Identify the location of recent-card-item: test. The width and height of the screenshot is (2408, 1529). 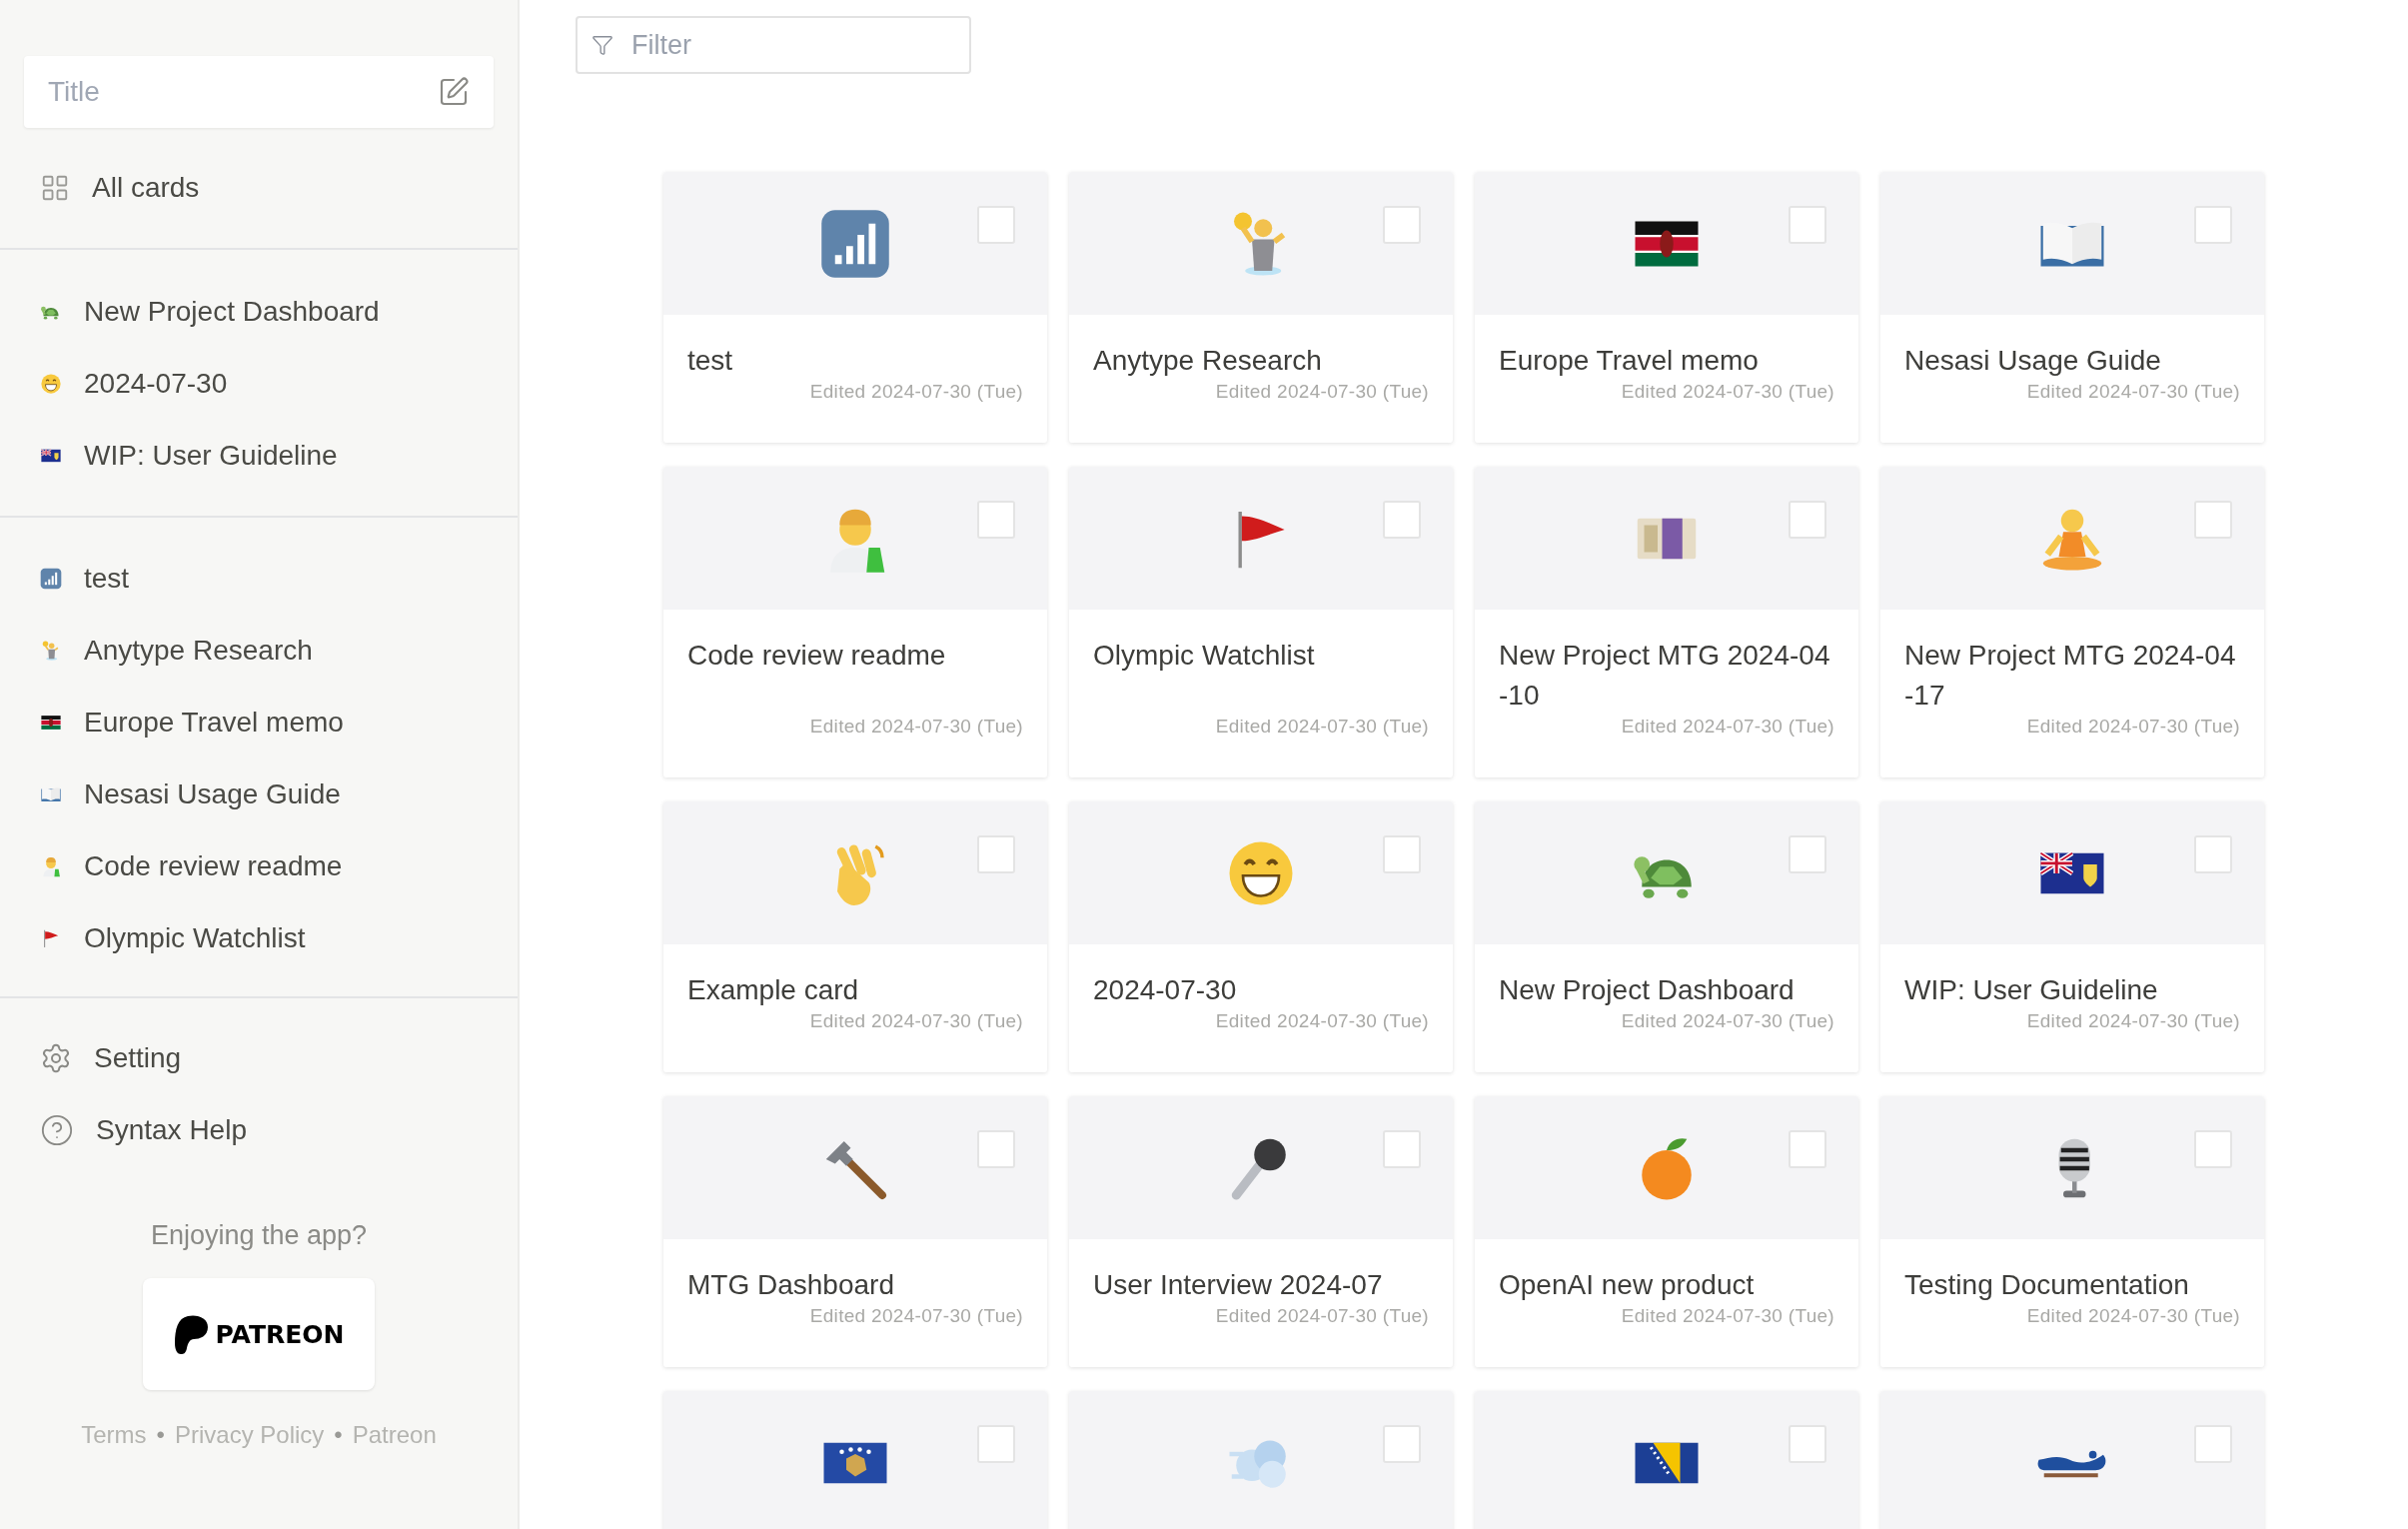
(259, 579).